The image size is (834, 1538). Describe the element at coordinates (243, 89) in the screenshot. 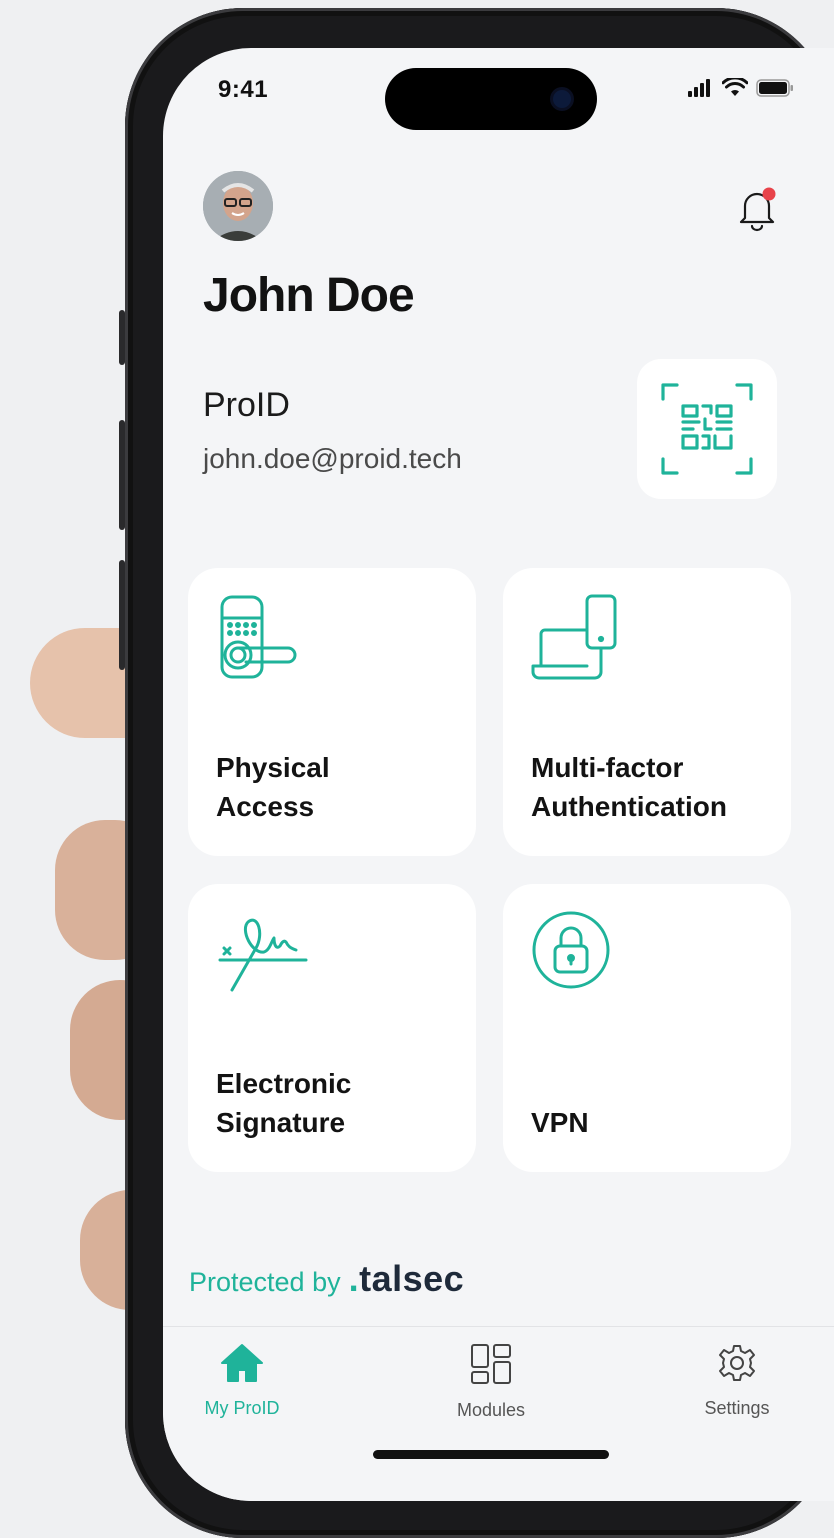

I see `status-time: 9:41` at that location.